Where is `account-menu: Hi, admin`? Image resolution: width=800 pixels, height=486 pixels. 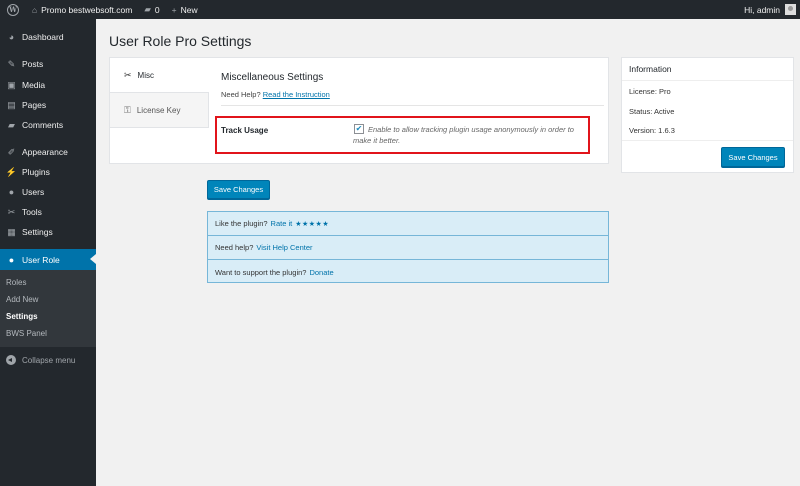 account-menu: Hi, admin is located at coordinates (769, 9).